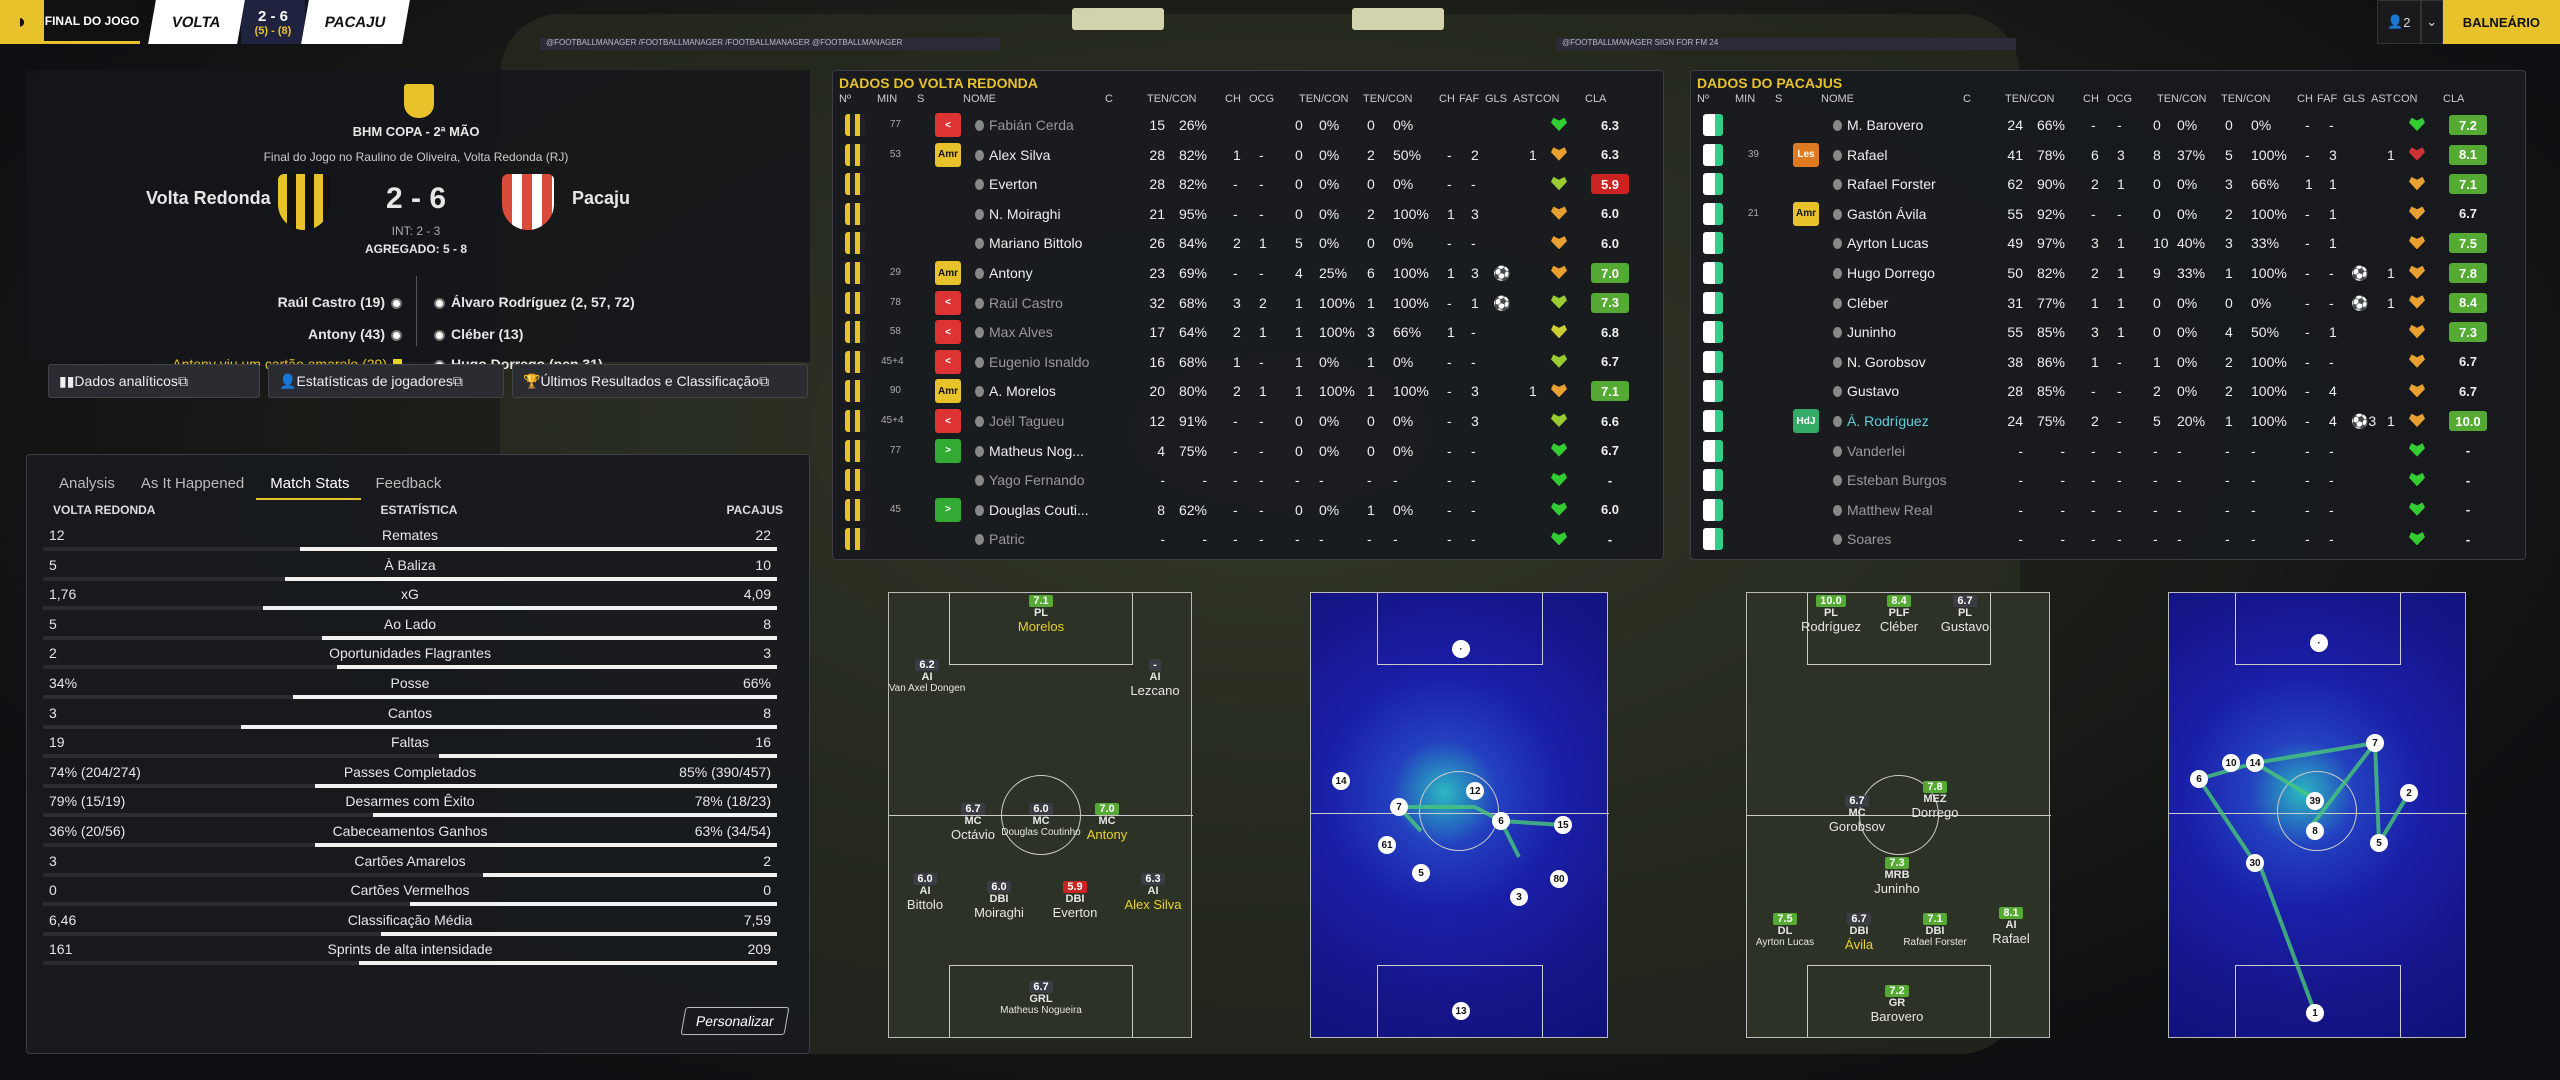 This screenshot has height=1080, width=2560. Describe the element at coordinates (2107, 510) in the screenshot. I see `player-row: Matthew Real - - - - - - - - - - -` at that location.